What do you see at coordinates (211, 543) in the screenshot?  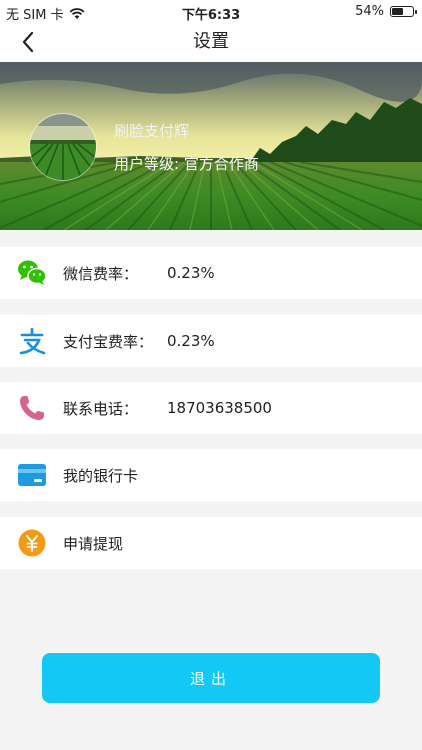 I see `withdraw-row: 申请提现` at bounding box center [211, 543].